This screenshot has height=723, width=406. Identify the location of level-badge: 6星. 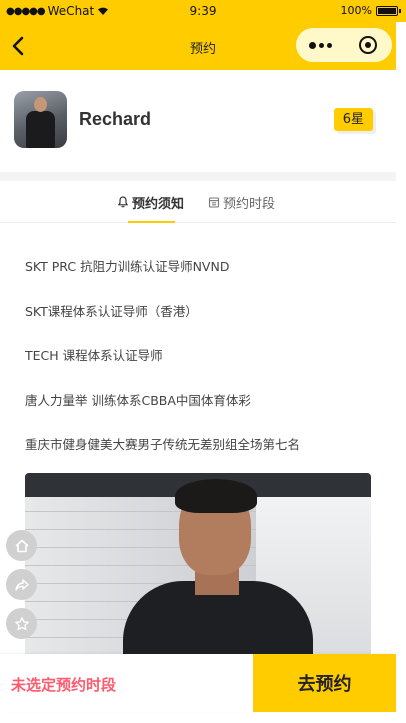
(353, 119).